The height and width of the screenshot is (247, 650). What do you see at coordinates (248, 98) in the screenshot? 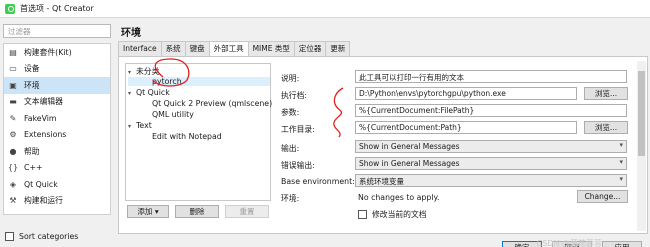
I see `red-annotations` at bounding box center [248, 98].